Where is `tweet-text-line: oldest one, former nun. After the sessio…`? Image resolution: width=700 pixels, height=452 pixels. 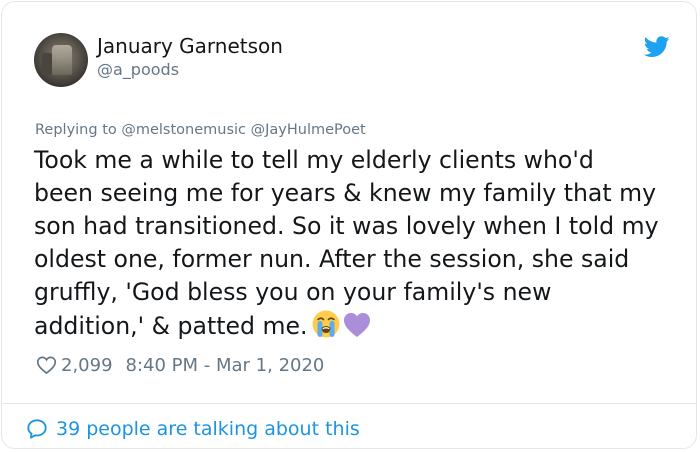
tweet-text-line: oldest one, former nun. After the sessio… is located at coordinates (332, 259).